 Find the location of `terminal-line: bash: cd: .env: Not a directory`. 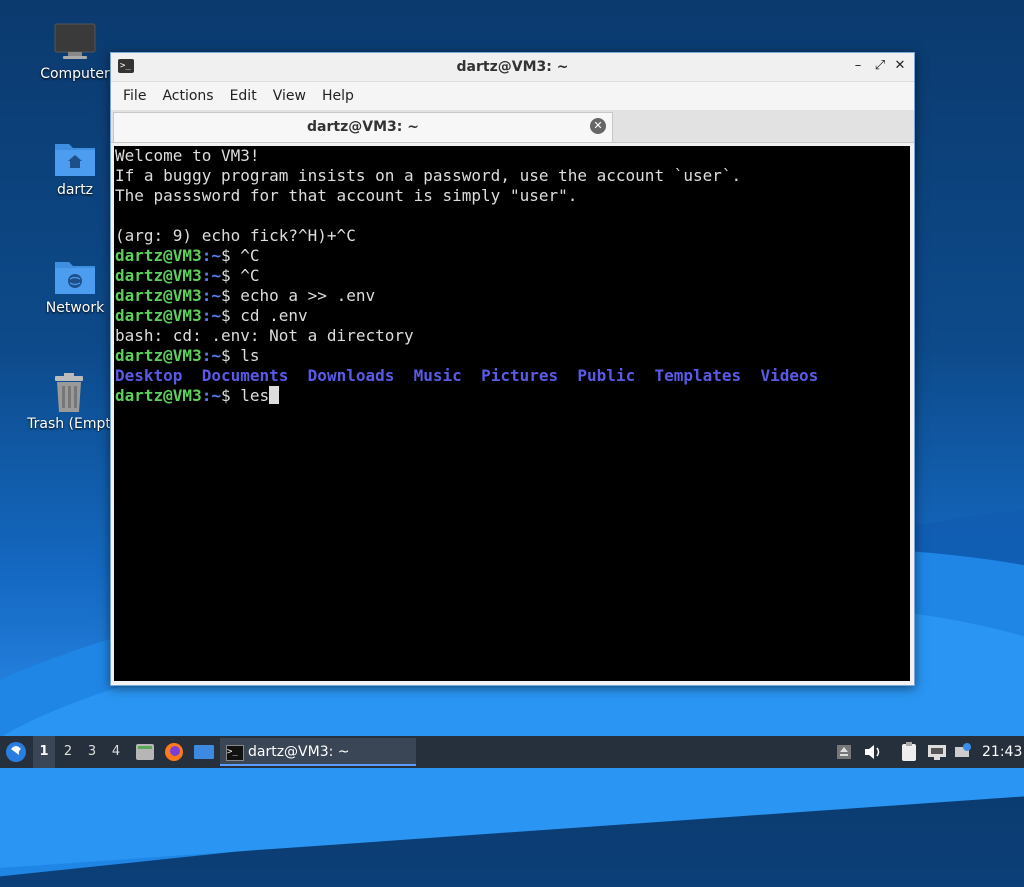

terminal-line: bash: cd: .env: Not a directory is located at coordinates (264, 335).